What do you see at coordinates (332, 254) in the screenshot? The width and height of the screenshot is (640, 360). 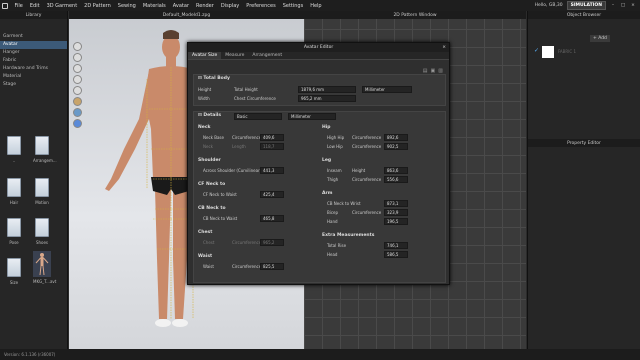 I see `measure-name: Head` at bounding box center [332, 254].